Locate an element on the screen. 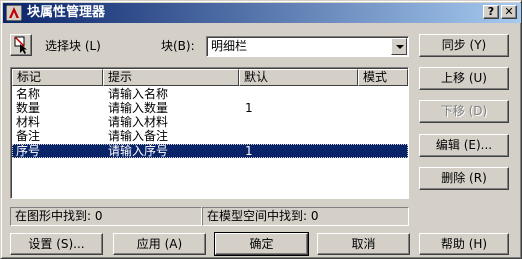 Image resolution: width=522 pixels, height=259 pixels. window-title: 块属性管理器 is located at coordinates (66, 12).